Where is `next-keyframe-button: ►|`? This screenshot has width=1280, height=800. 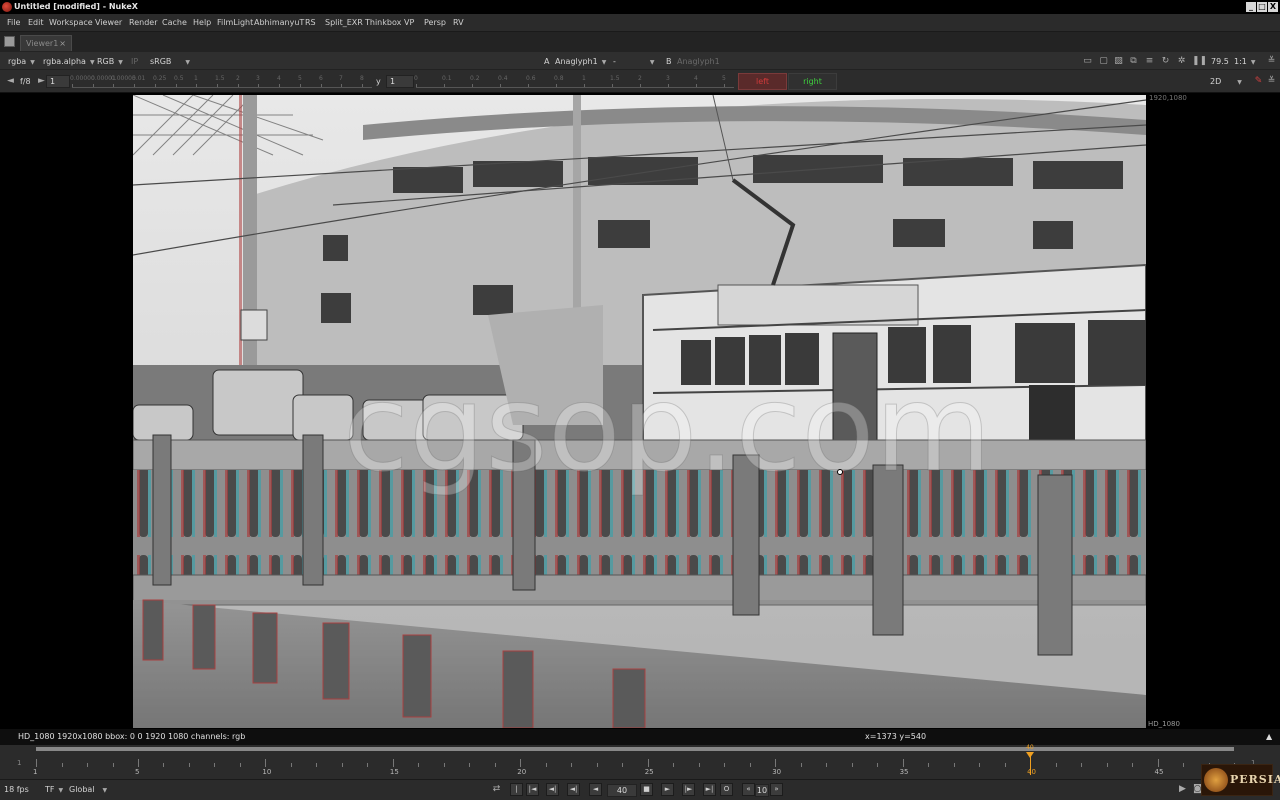
next-keyframe-button: ►| is located at coordinates (709, 789).